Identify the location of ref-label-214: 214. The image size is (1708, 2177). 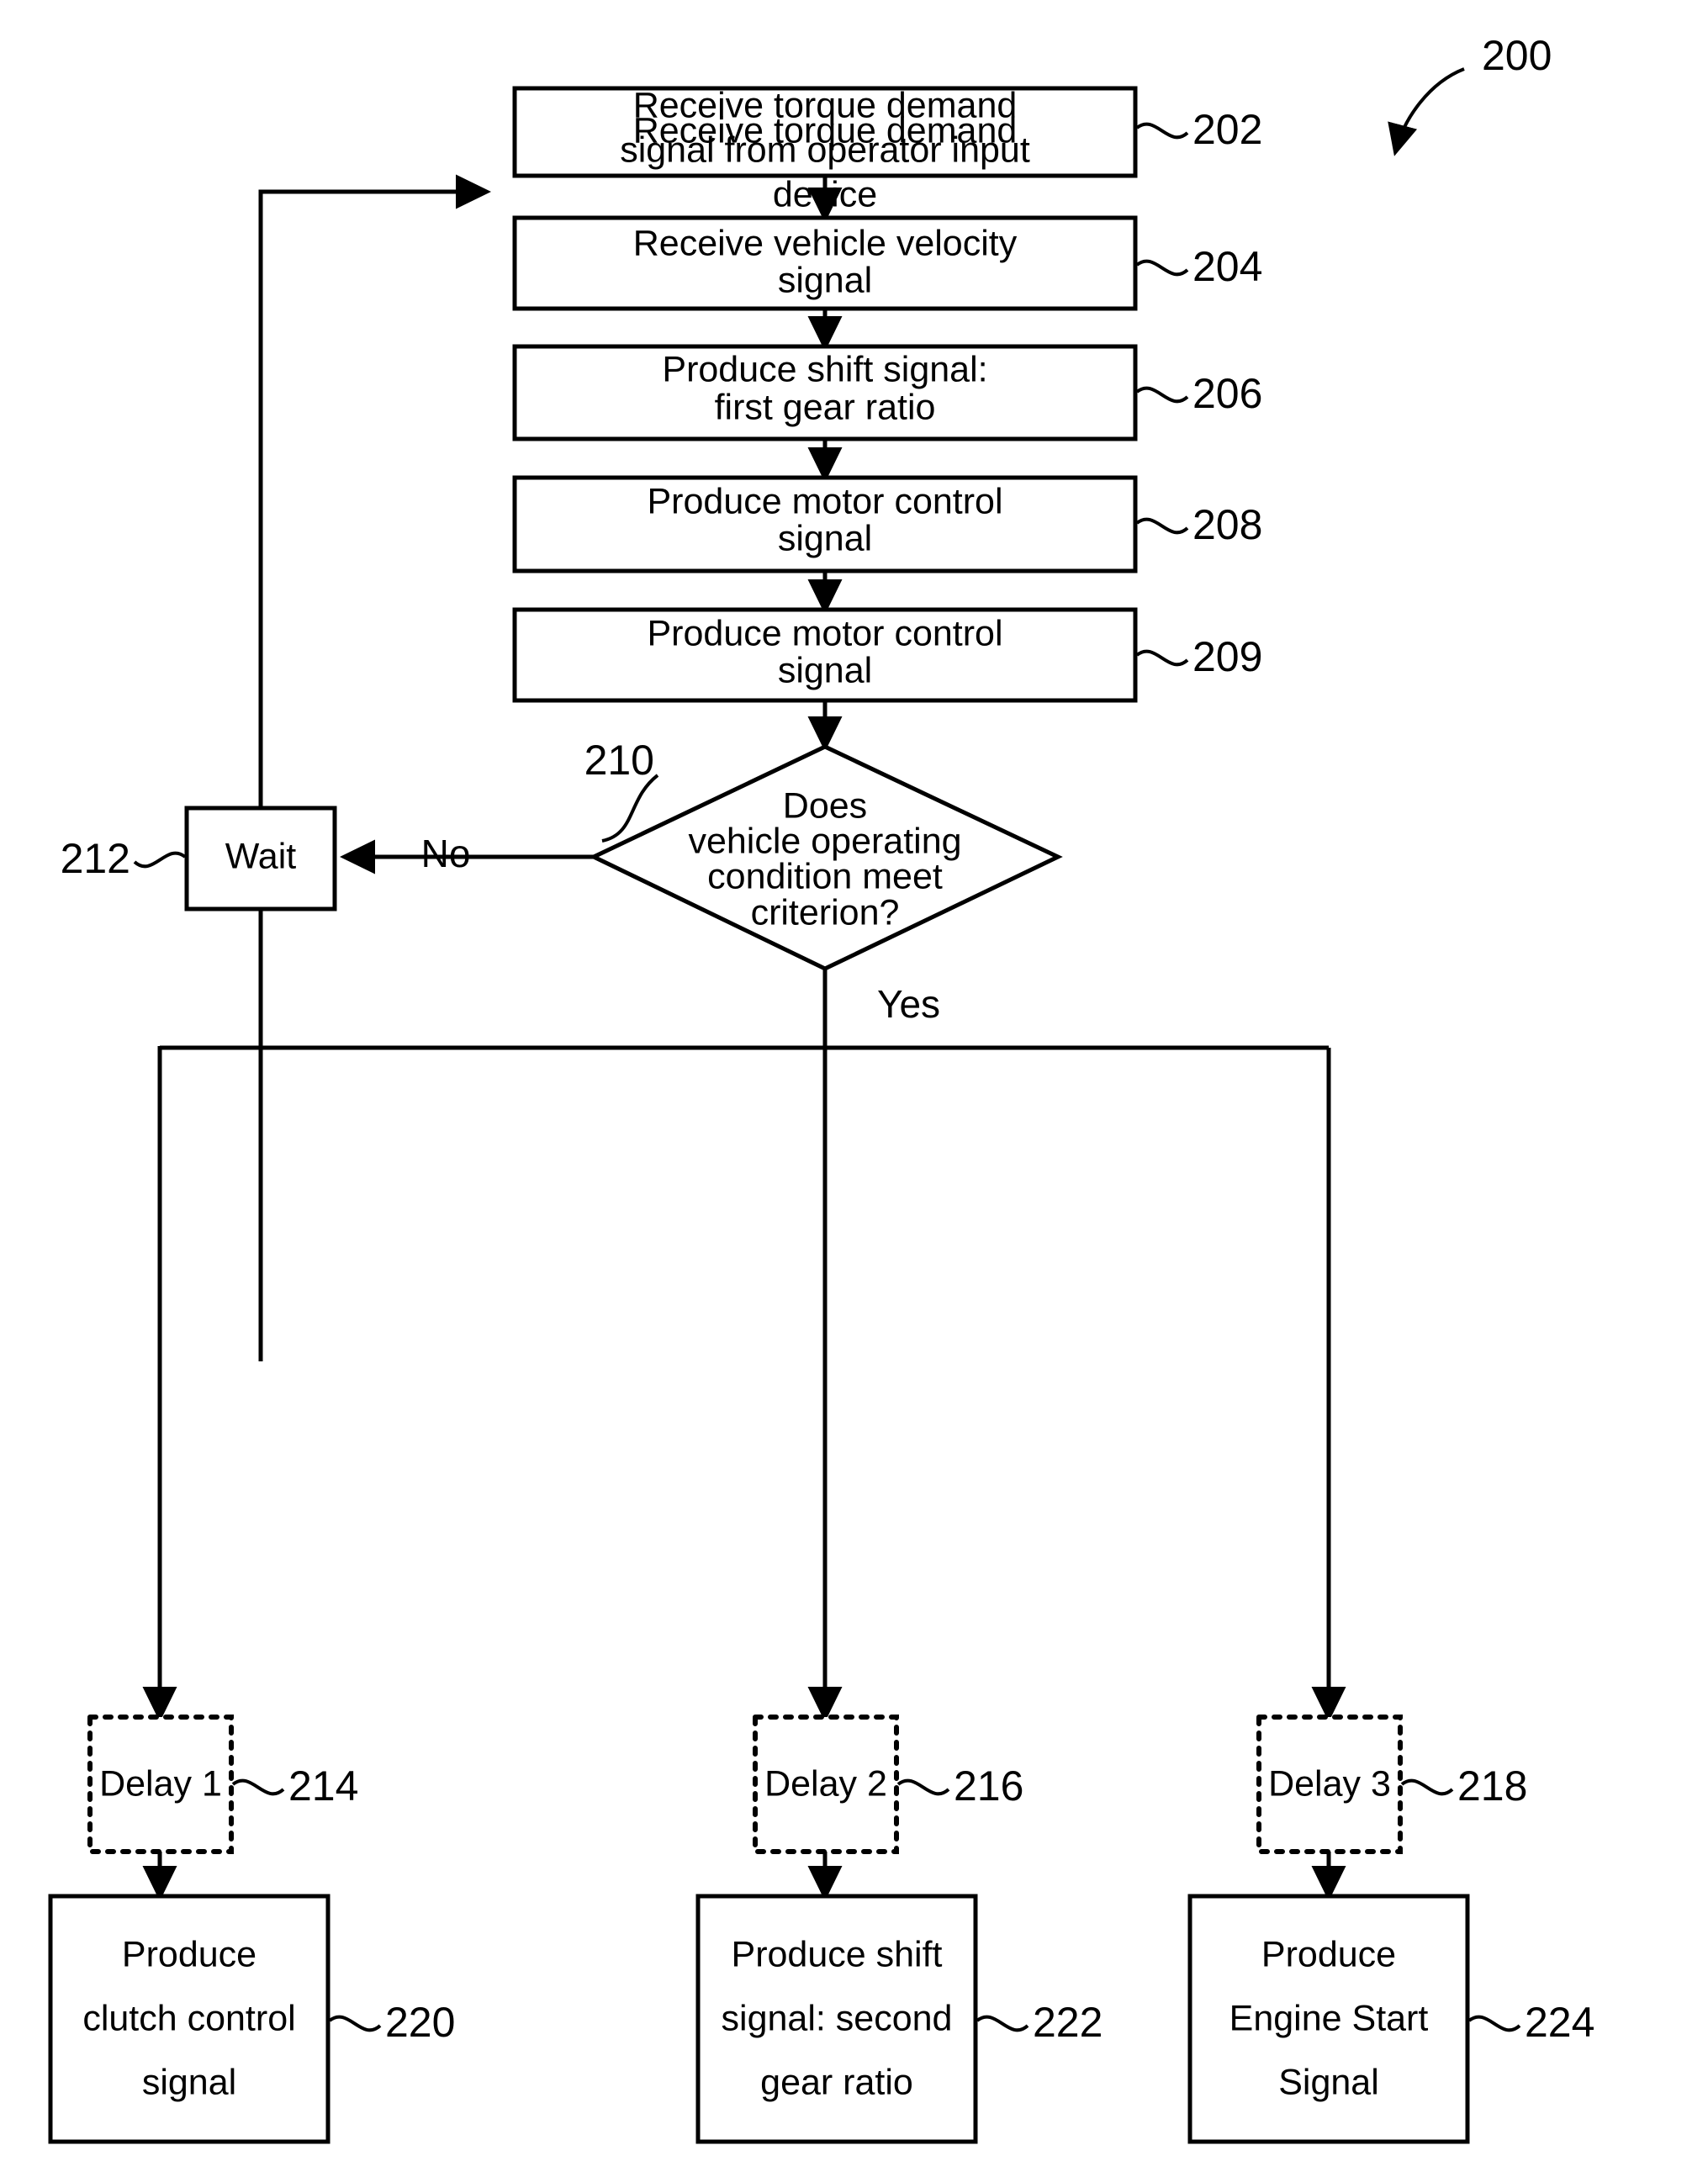
(323, 1786).